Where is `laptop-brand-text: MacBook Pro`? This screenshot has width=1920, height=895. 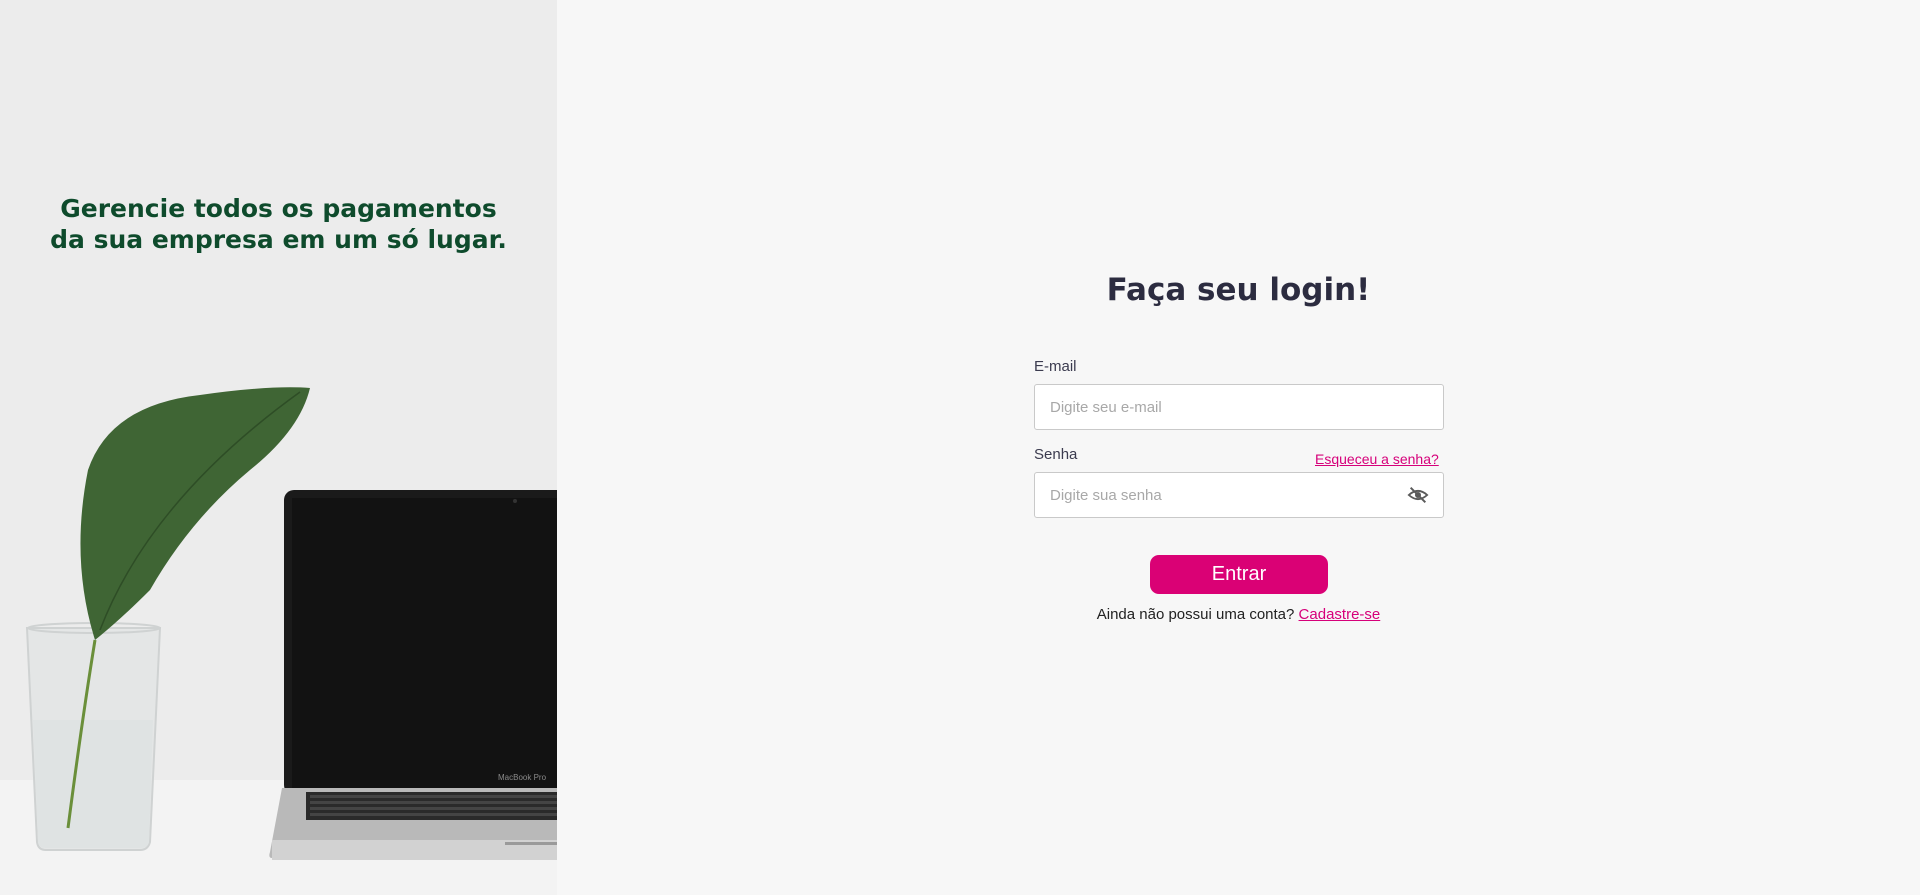 laptop-brand-text: MacBook Pro is located at coordinates (522, 777).